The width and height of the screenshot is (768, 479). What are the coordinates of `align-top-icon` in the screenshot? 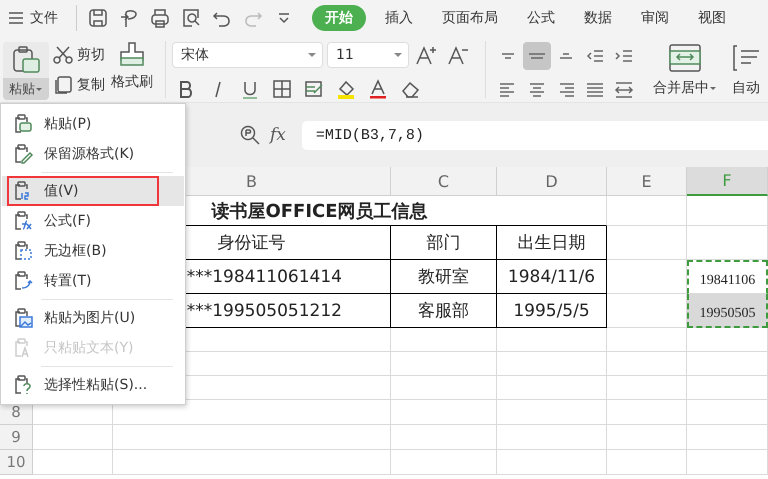 It's located at (508, 56).